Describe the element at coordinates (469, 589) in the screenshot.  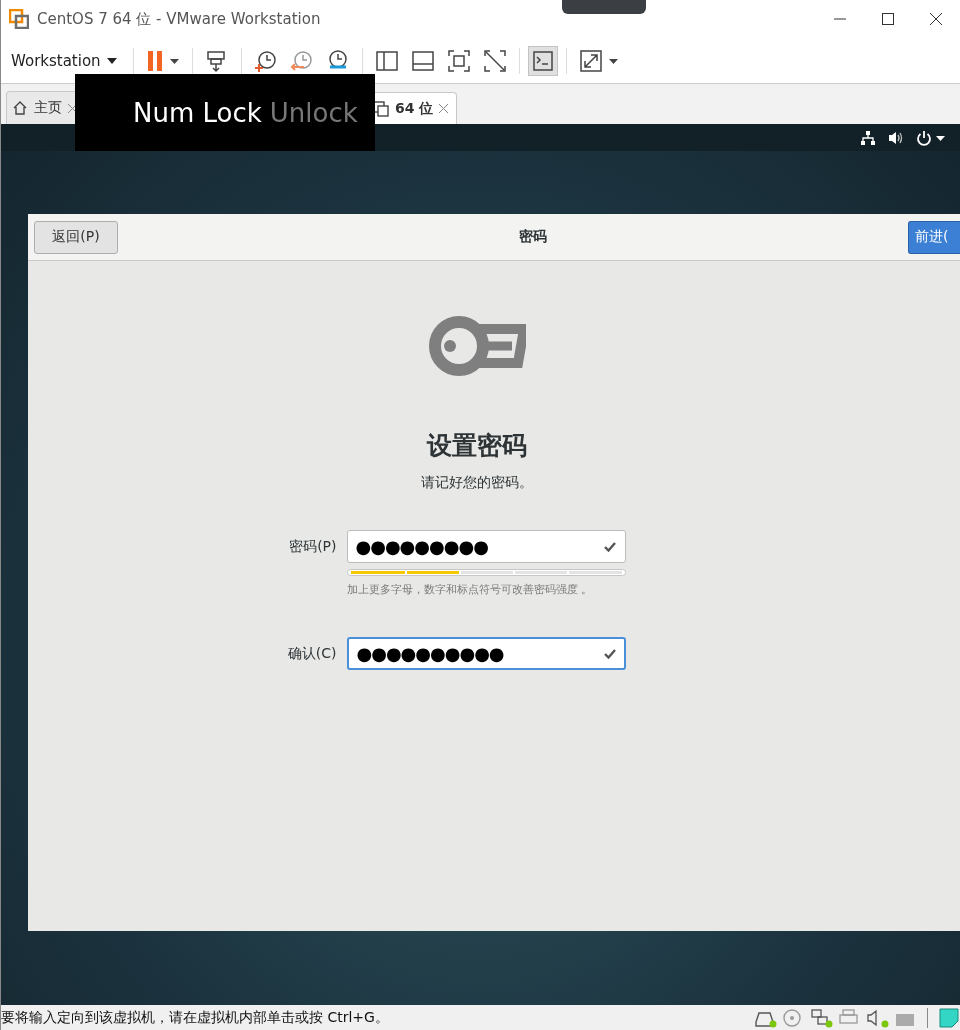
I see `strength-hint: 加上更多字母，数字和标点符号可改善密码强度 。` at that location.